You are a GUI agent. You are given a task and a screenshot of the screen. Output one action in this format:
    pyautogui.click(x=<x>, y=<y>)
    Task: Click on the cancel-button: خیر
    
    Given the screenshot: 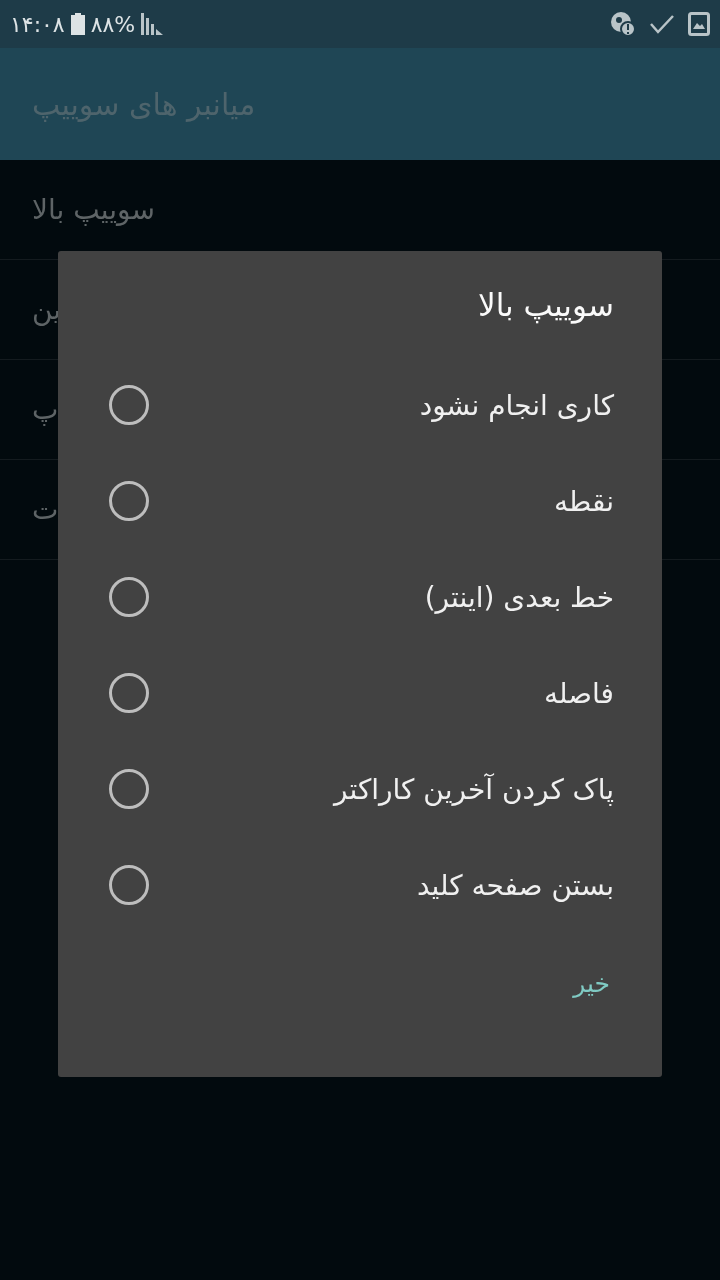 What is the action you would take?
    pyautogui.click(x=591, y=983)
    